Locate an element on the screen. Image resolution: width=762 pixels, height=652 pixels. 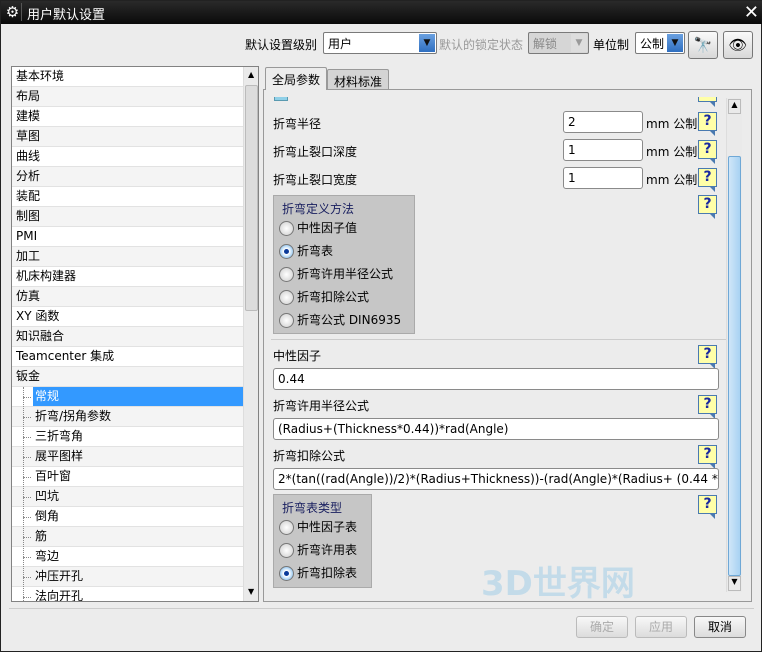
tree-subitem: 折弯/拐角参数 is located at coordinates (127, 417).